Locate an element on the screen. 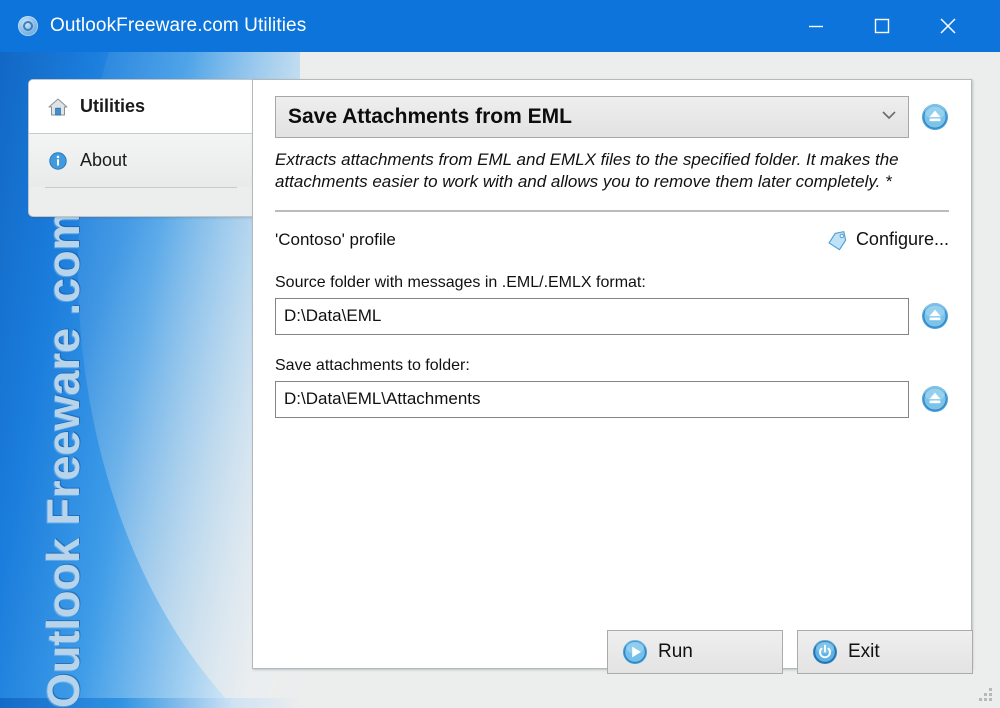  target-folder-browse-button is located at coordinates (935, 399).